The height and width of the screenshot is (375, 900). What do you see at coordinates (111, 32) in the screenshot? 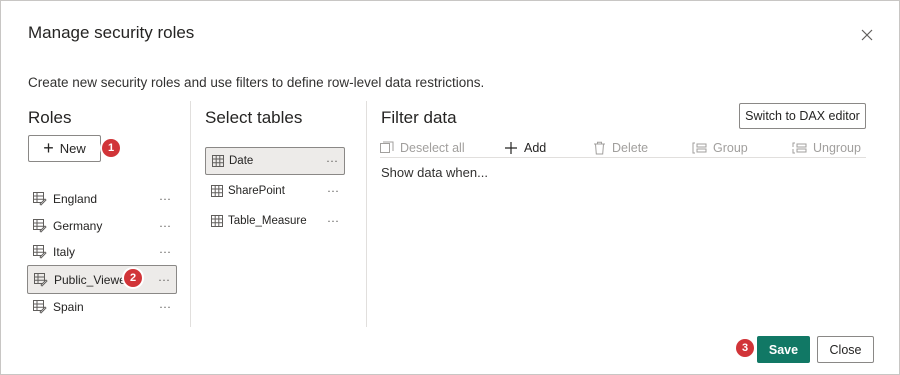
I see `dialog-title: Manage security roles` at bounding box center [111, 32].